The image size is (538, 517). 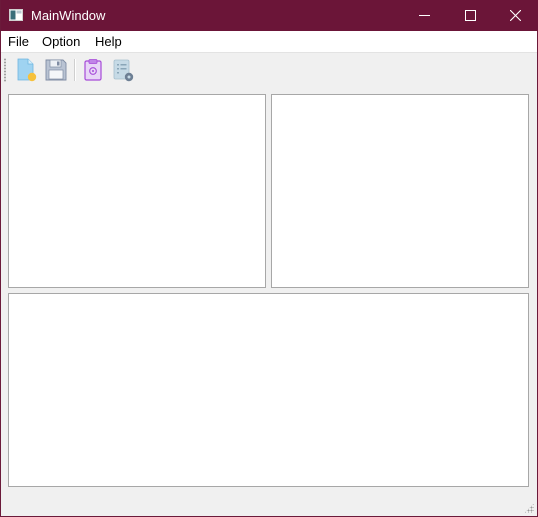 I want to click on close-icon, so click(x=515, y=15).